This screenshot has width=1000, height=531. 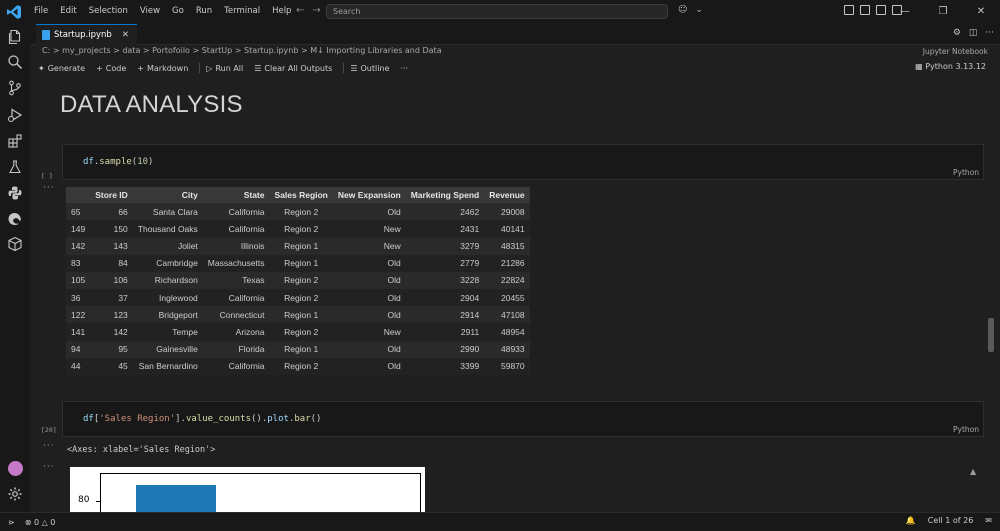 What do you see at coordinates (15, 219) in the screenshot?
I see `edge-browser-icon` at bounding box center [15, 219].